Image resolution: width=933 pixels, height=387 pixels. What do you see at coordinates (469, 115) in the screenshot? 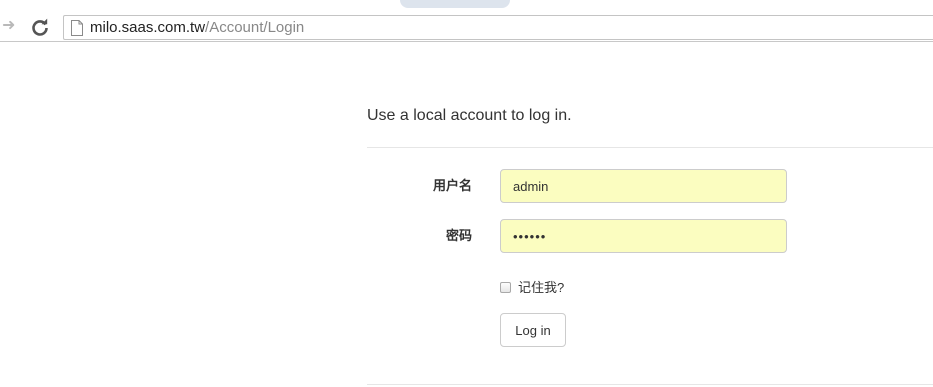
I see `form-heading: Use a local account to log in.` at bounding box center [469, 115].